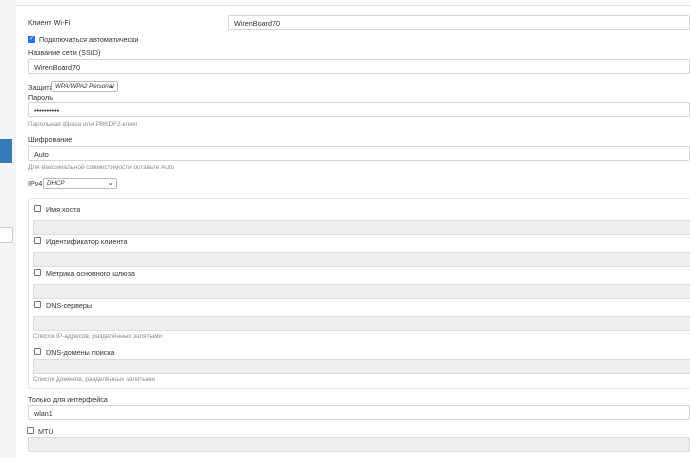 The height and width of the screenshot is (458, 690). Describe the element at coordinates (361, 291) in the screenshot. I see `gateway-metric-input` at that location.